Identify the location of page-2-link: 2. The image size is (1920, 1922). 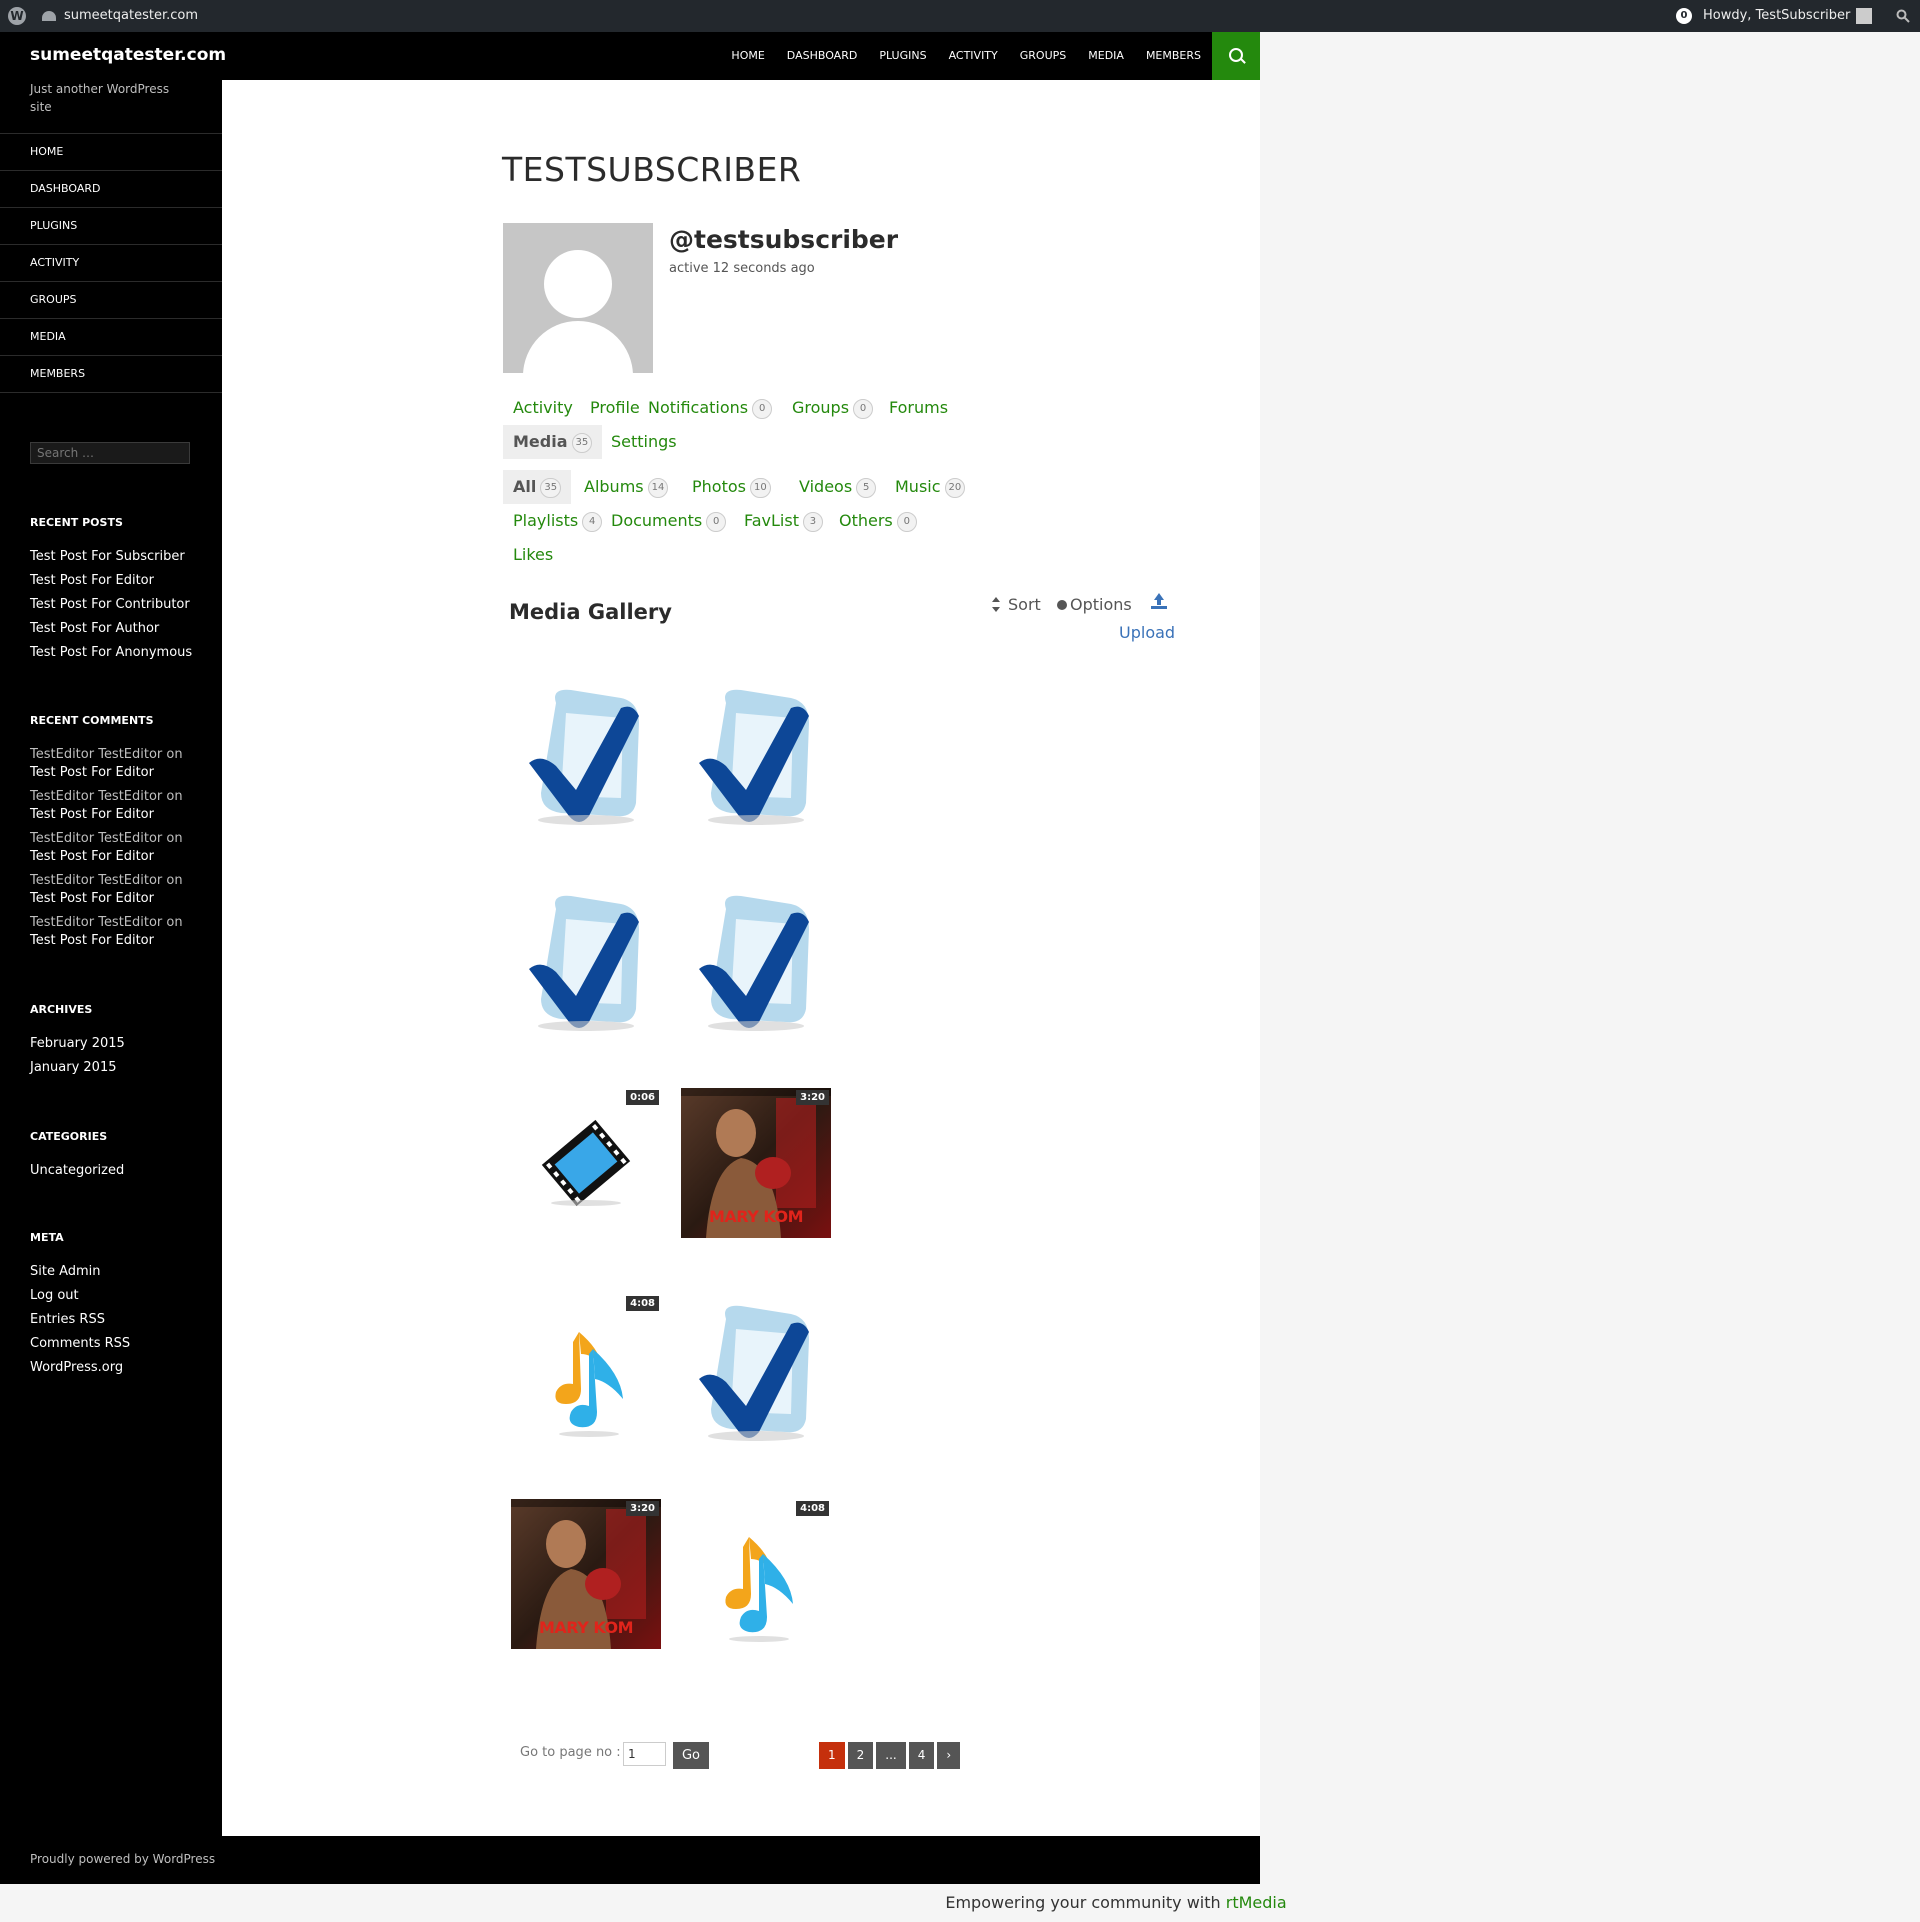
(860, 1755).